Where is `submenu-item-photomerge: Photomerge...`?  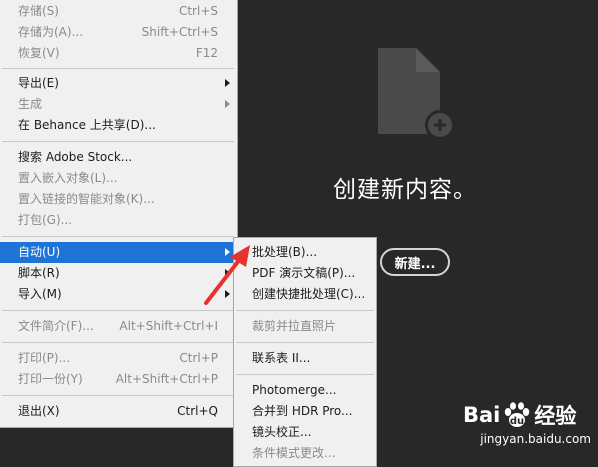
submenu-item-photomerge: Photomerge... is located at coordinates (305, 390).